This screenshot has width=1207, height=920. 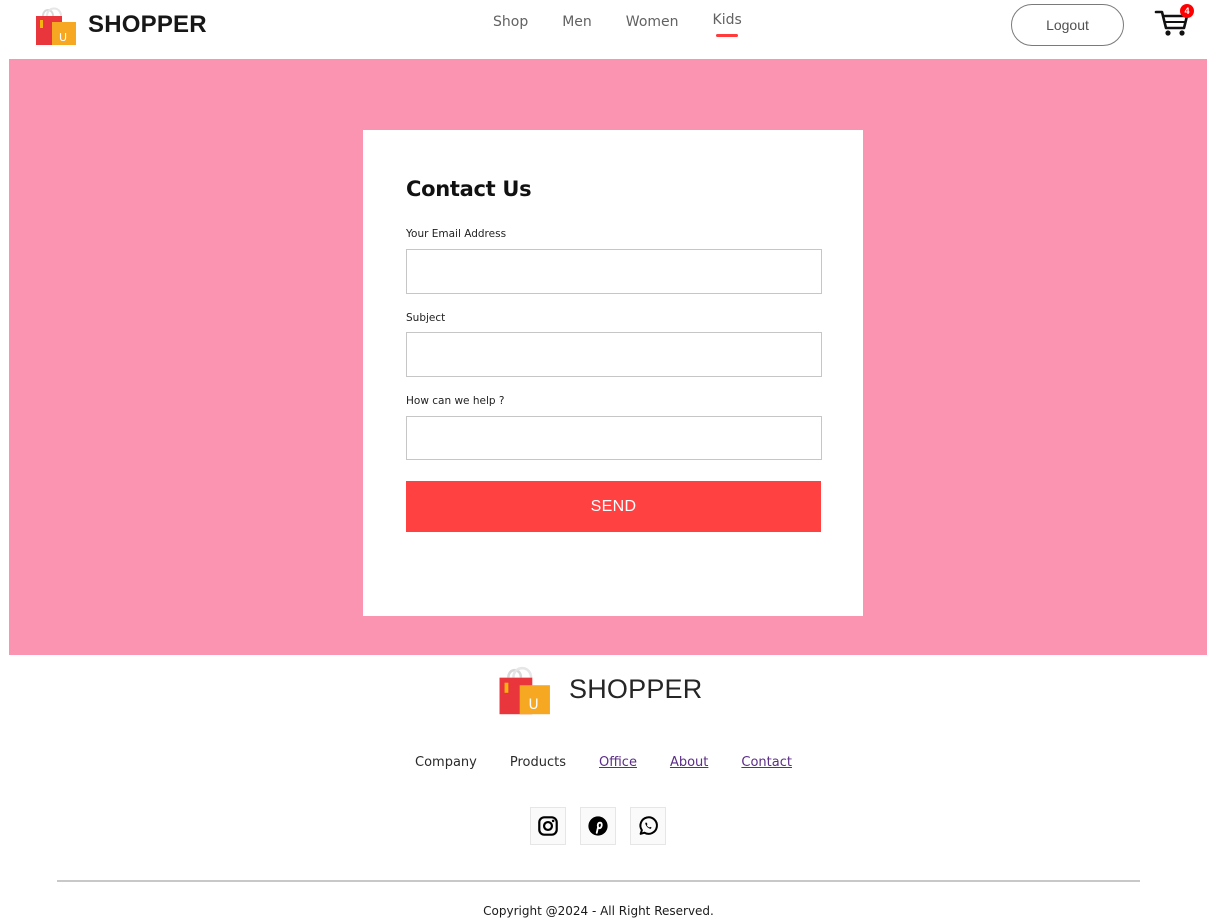 What do you see at coordinates (614, 354) in the screenshot?
I see `subject-field` at bounding box center [614, 354].